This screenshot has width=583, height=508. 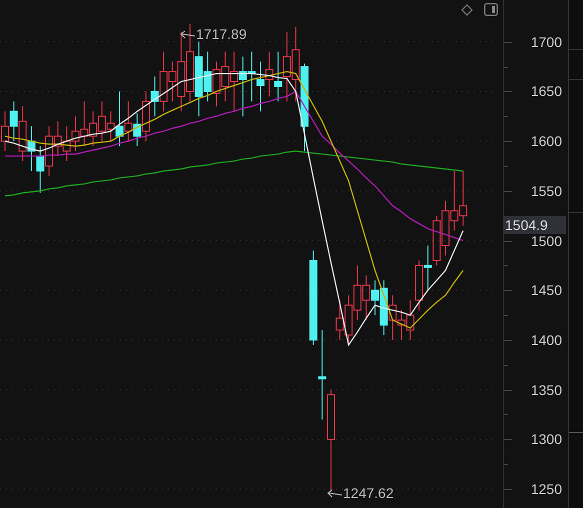 What do you see at coordinates (546, 240) in the screenshot?
I see `price-axis-label: 1500` at bounding box center [546, 240].